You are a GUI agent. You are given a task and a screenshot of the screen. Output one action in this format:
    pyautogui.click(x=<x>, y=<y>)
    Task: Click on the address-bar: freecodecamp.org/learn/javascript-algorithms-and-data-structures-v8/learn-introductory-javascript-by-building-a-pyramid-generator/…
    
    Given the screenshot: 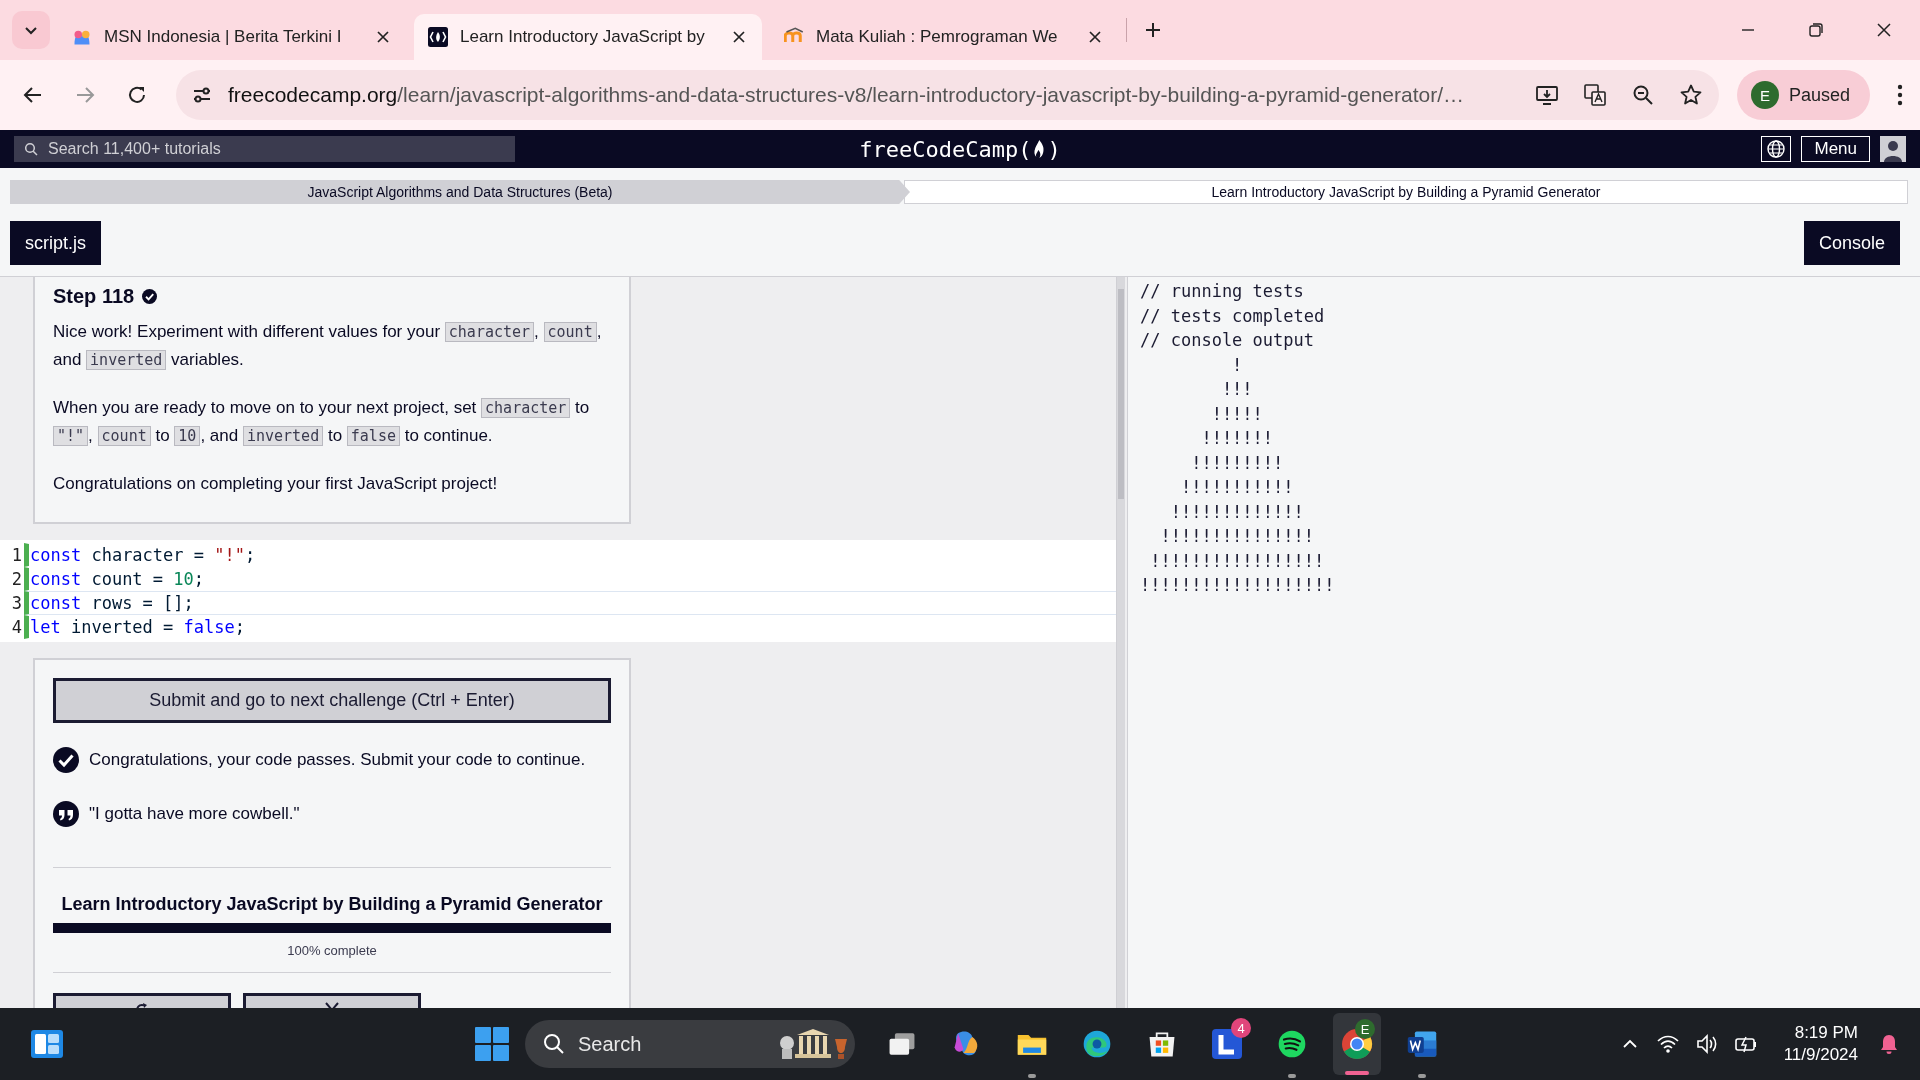 What is the action you would take?
    pyautogui.click(x=947, y=95)
    